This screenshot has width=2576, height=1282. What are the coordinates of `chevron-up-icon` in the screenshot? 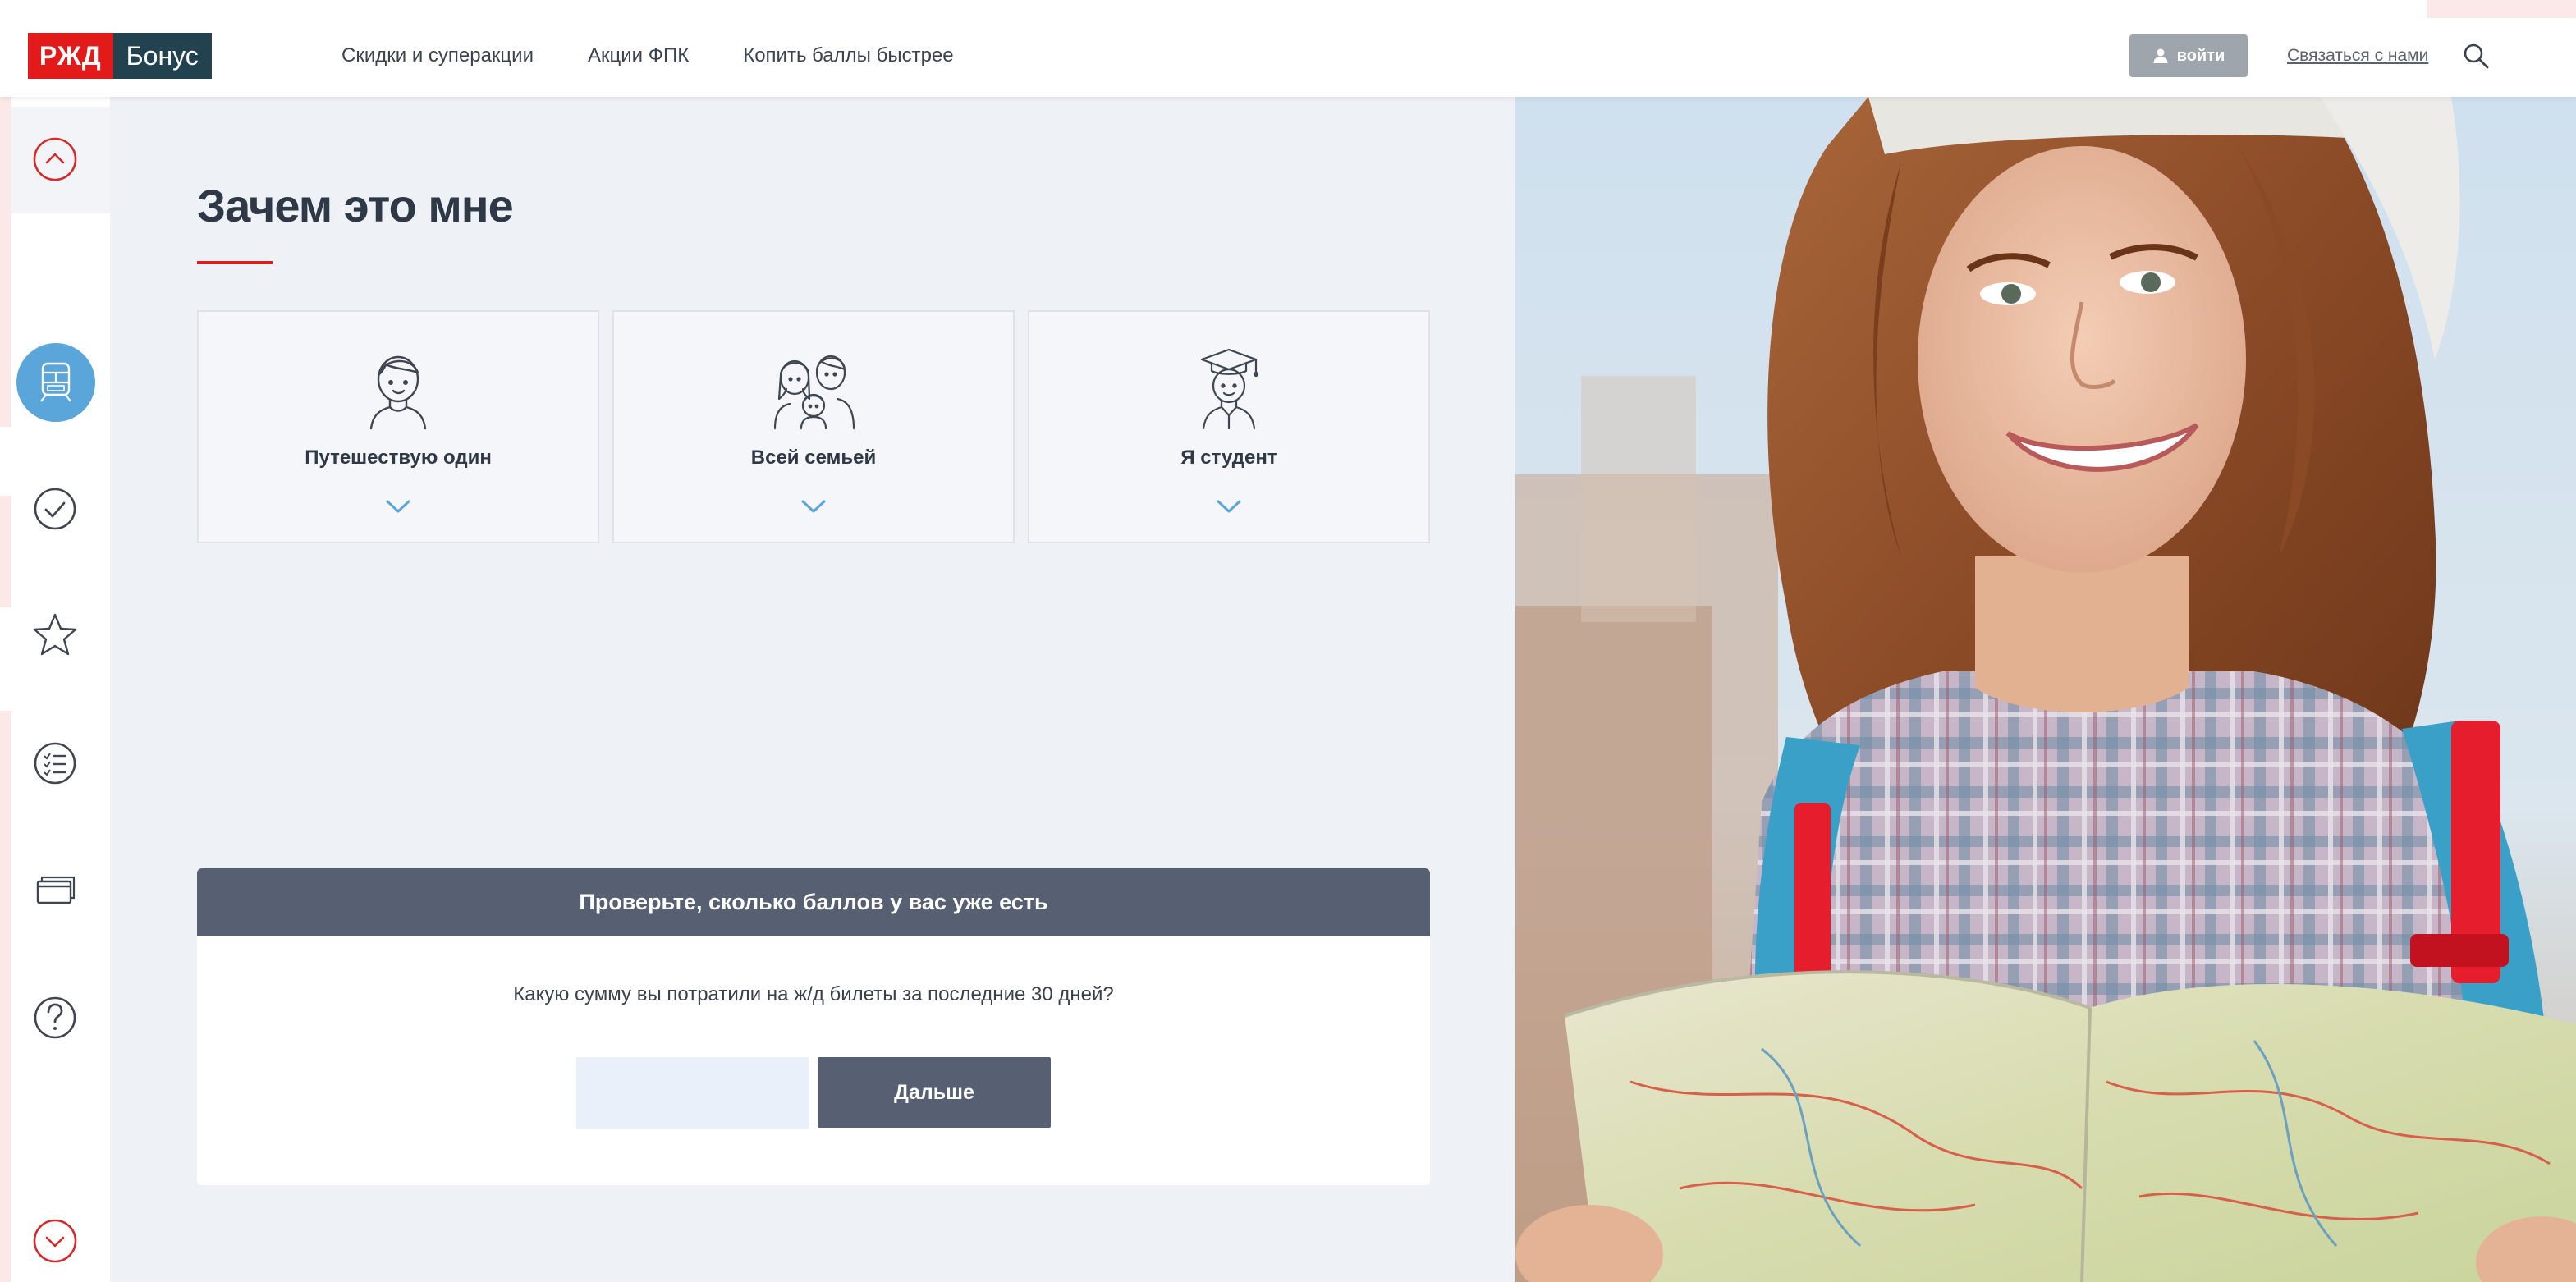 It's located at (55, 159).